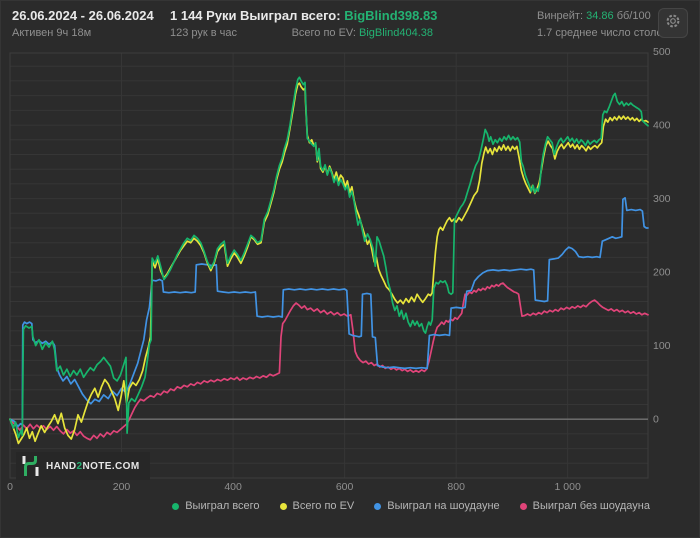 This screenshot has height=538, width=700. Describe the element at coordinates (122, 487) in the screenshot. I see `x-tick-label: 200` at that location.